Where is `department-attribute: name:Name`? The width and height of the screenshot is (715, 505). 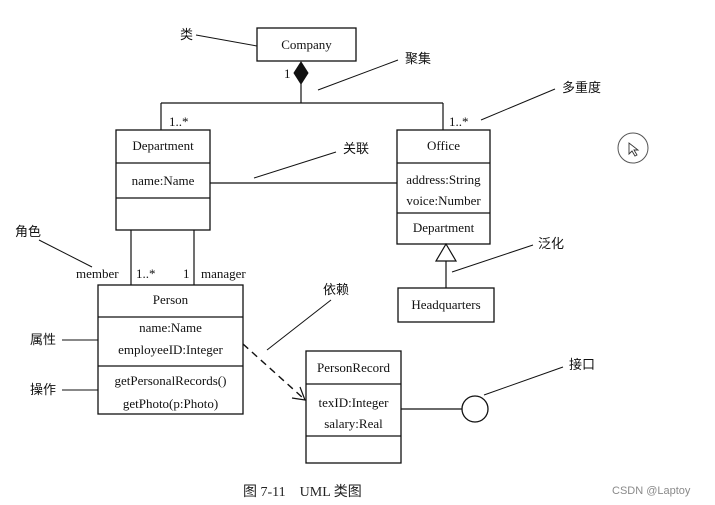
department-attribute: name:Name is located at coordinates (163, 180).